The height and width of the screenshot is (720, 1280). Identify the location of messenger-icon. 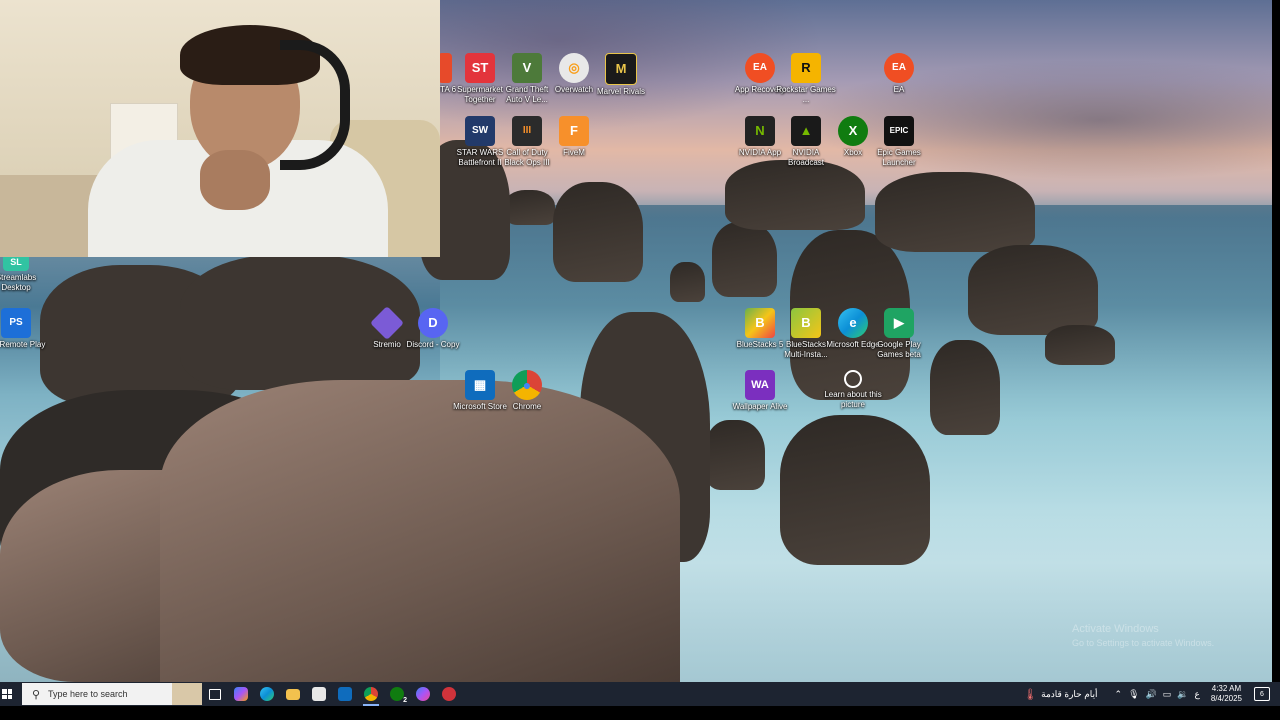
(423, 694).